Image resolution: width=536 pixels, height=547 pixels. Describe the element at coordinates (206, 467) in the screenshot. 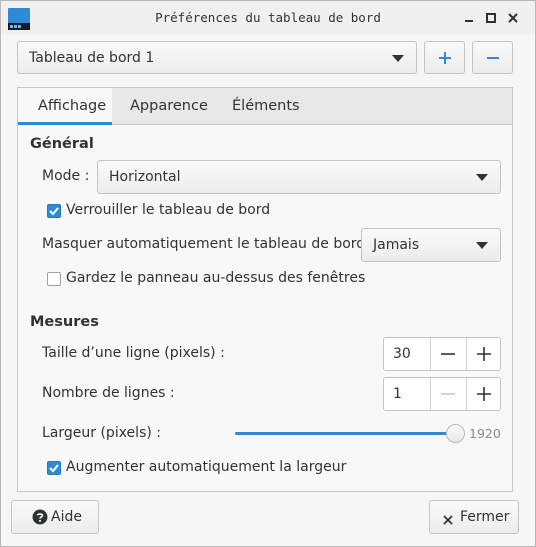

I see `auto-width-label: Augmenter automatiquement la largeur` at that location.